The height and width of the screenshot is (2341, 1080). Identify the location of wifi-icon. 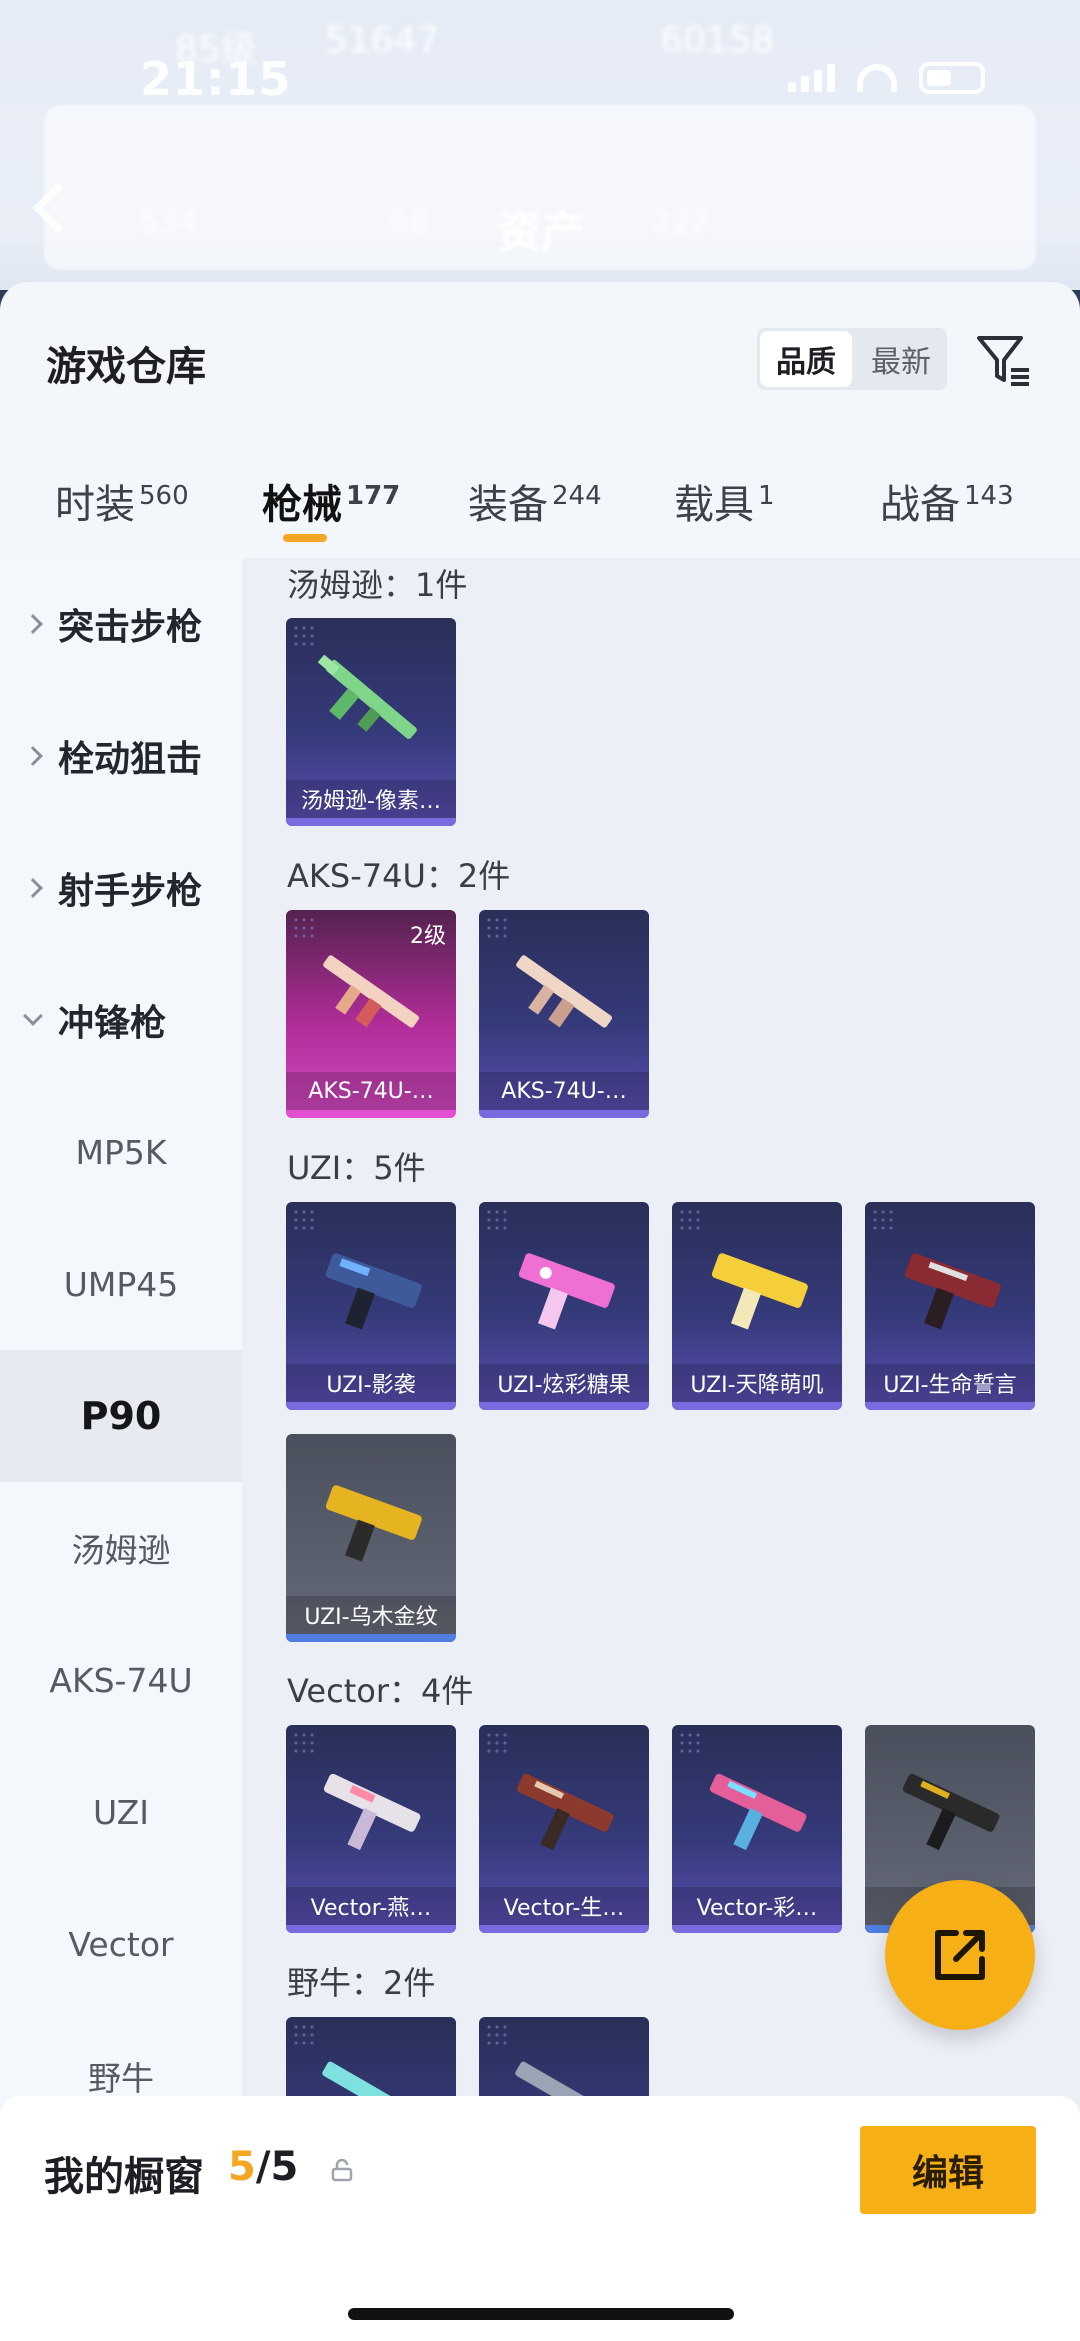
(877, 78).